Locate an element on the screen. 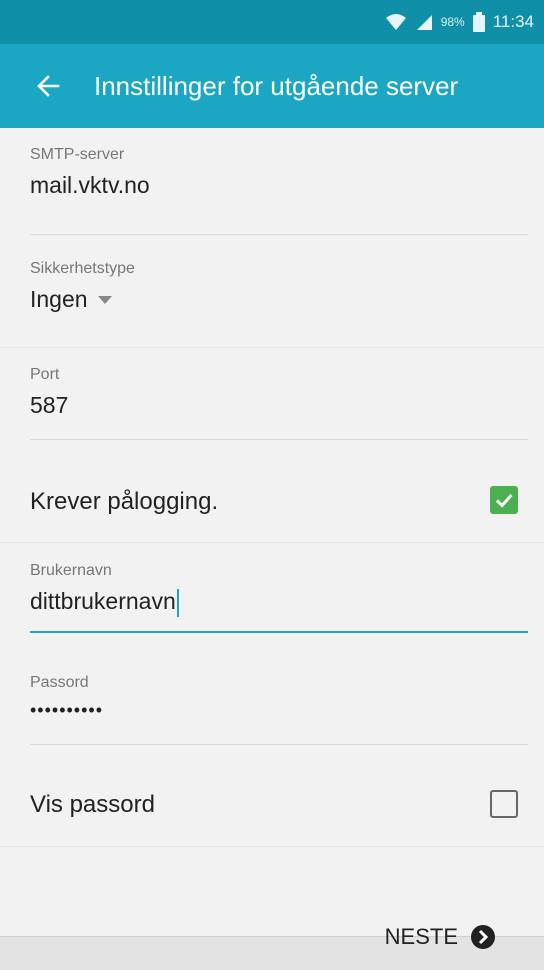 This screenshot has height=970, width=544. password-underline is located at coordinates (279, 744).